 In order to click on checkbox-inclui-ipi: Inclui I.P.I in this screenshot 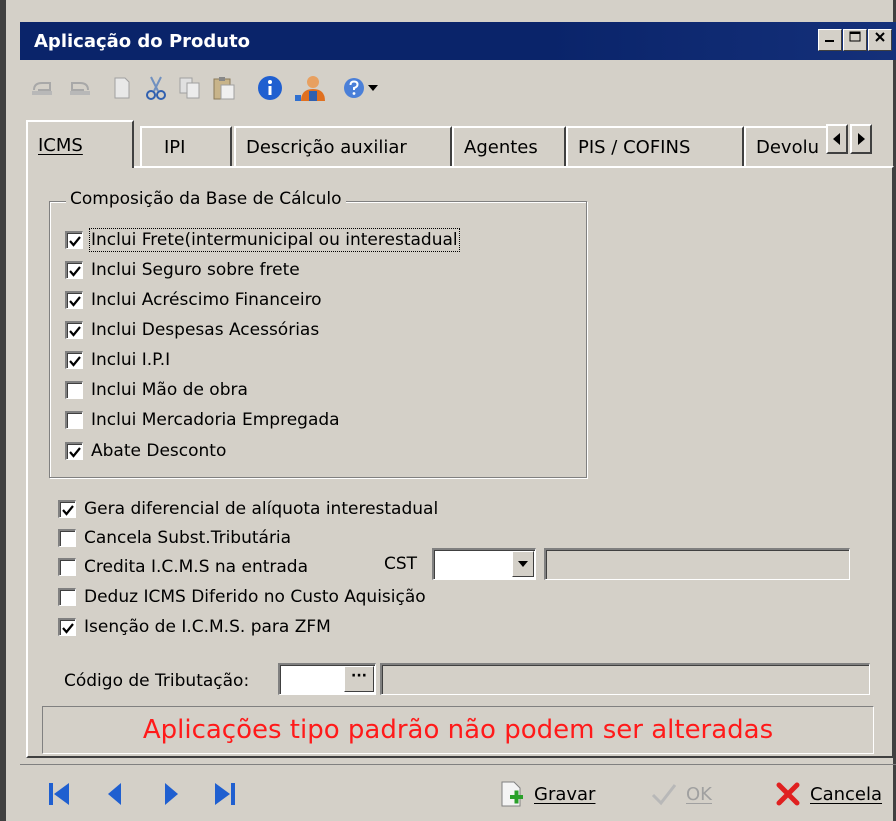, I will do `click(117, 360)`.